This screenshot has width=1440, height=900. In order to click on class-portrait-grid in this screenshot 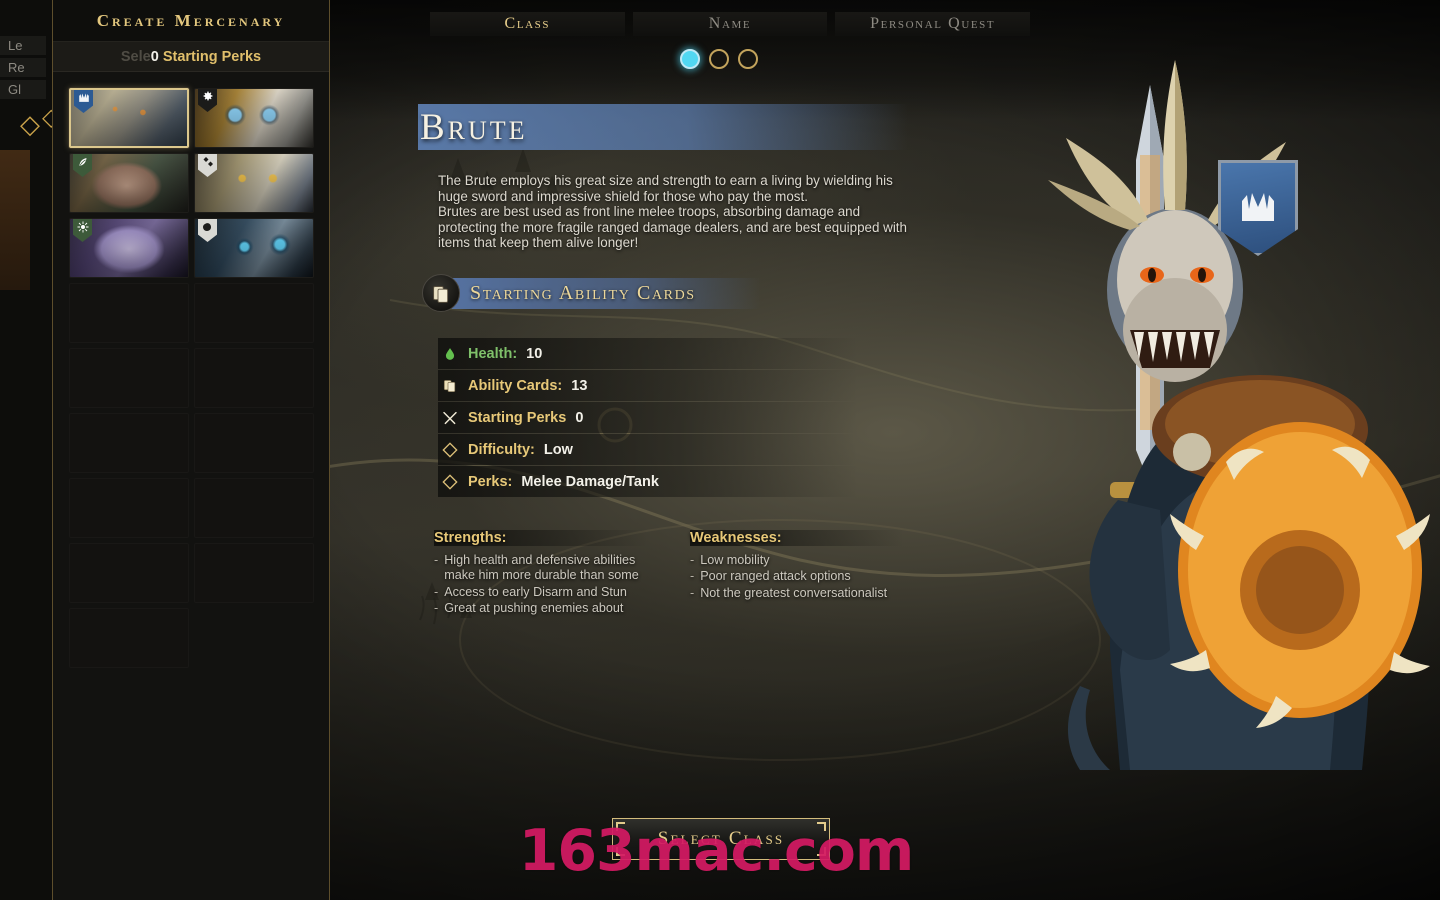, I will do `click(192, 380)`.